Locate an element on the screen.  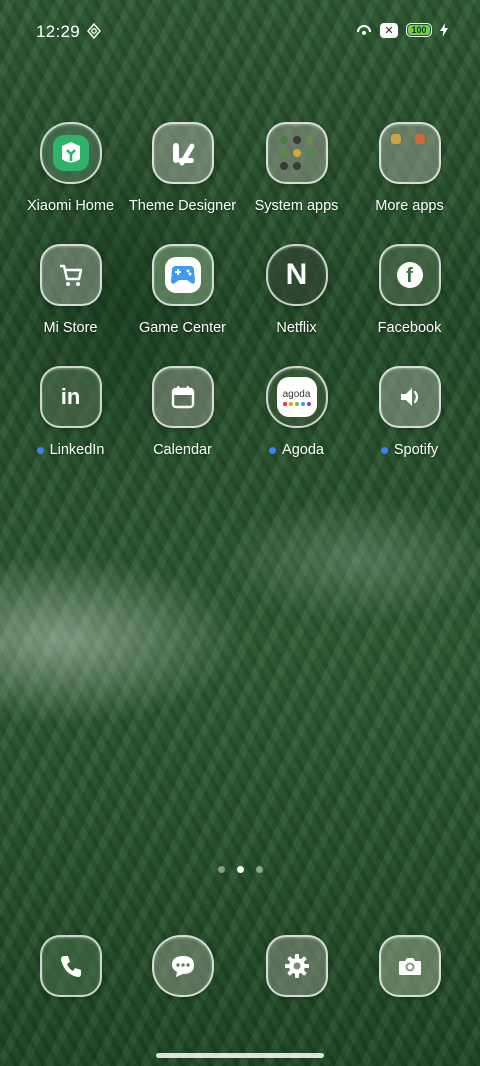
linkedin-icon: in is located at coordinates (70, 397).